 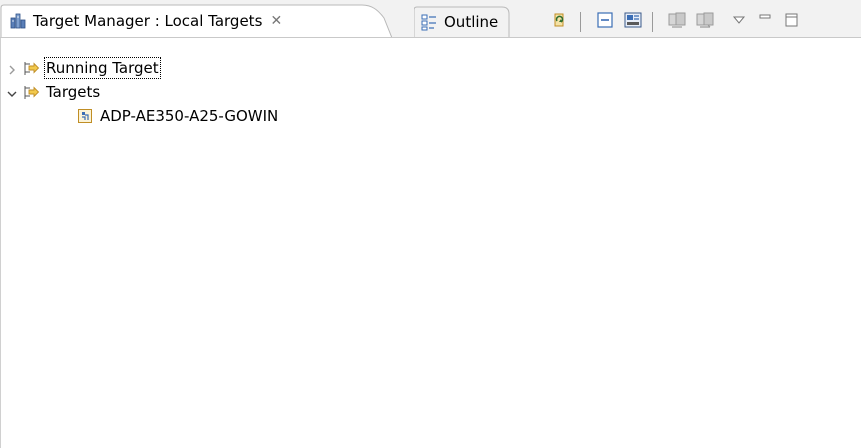 I want to click on tab-outline: Outline, so click(x=462, y=21).